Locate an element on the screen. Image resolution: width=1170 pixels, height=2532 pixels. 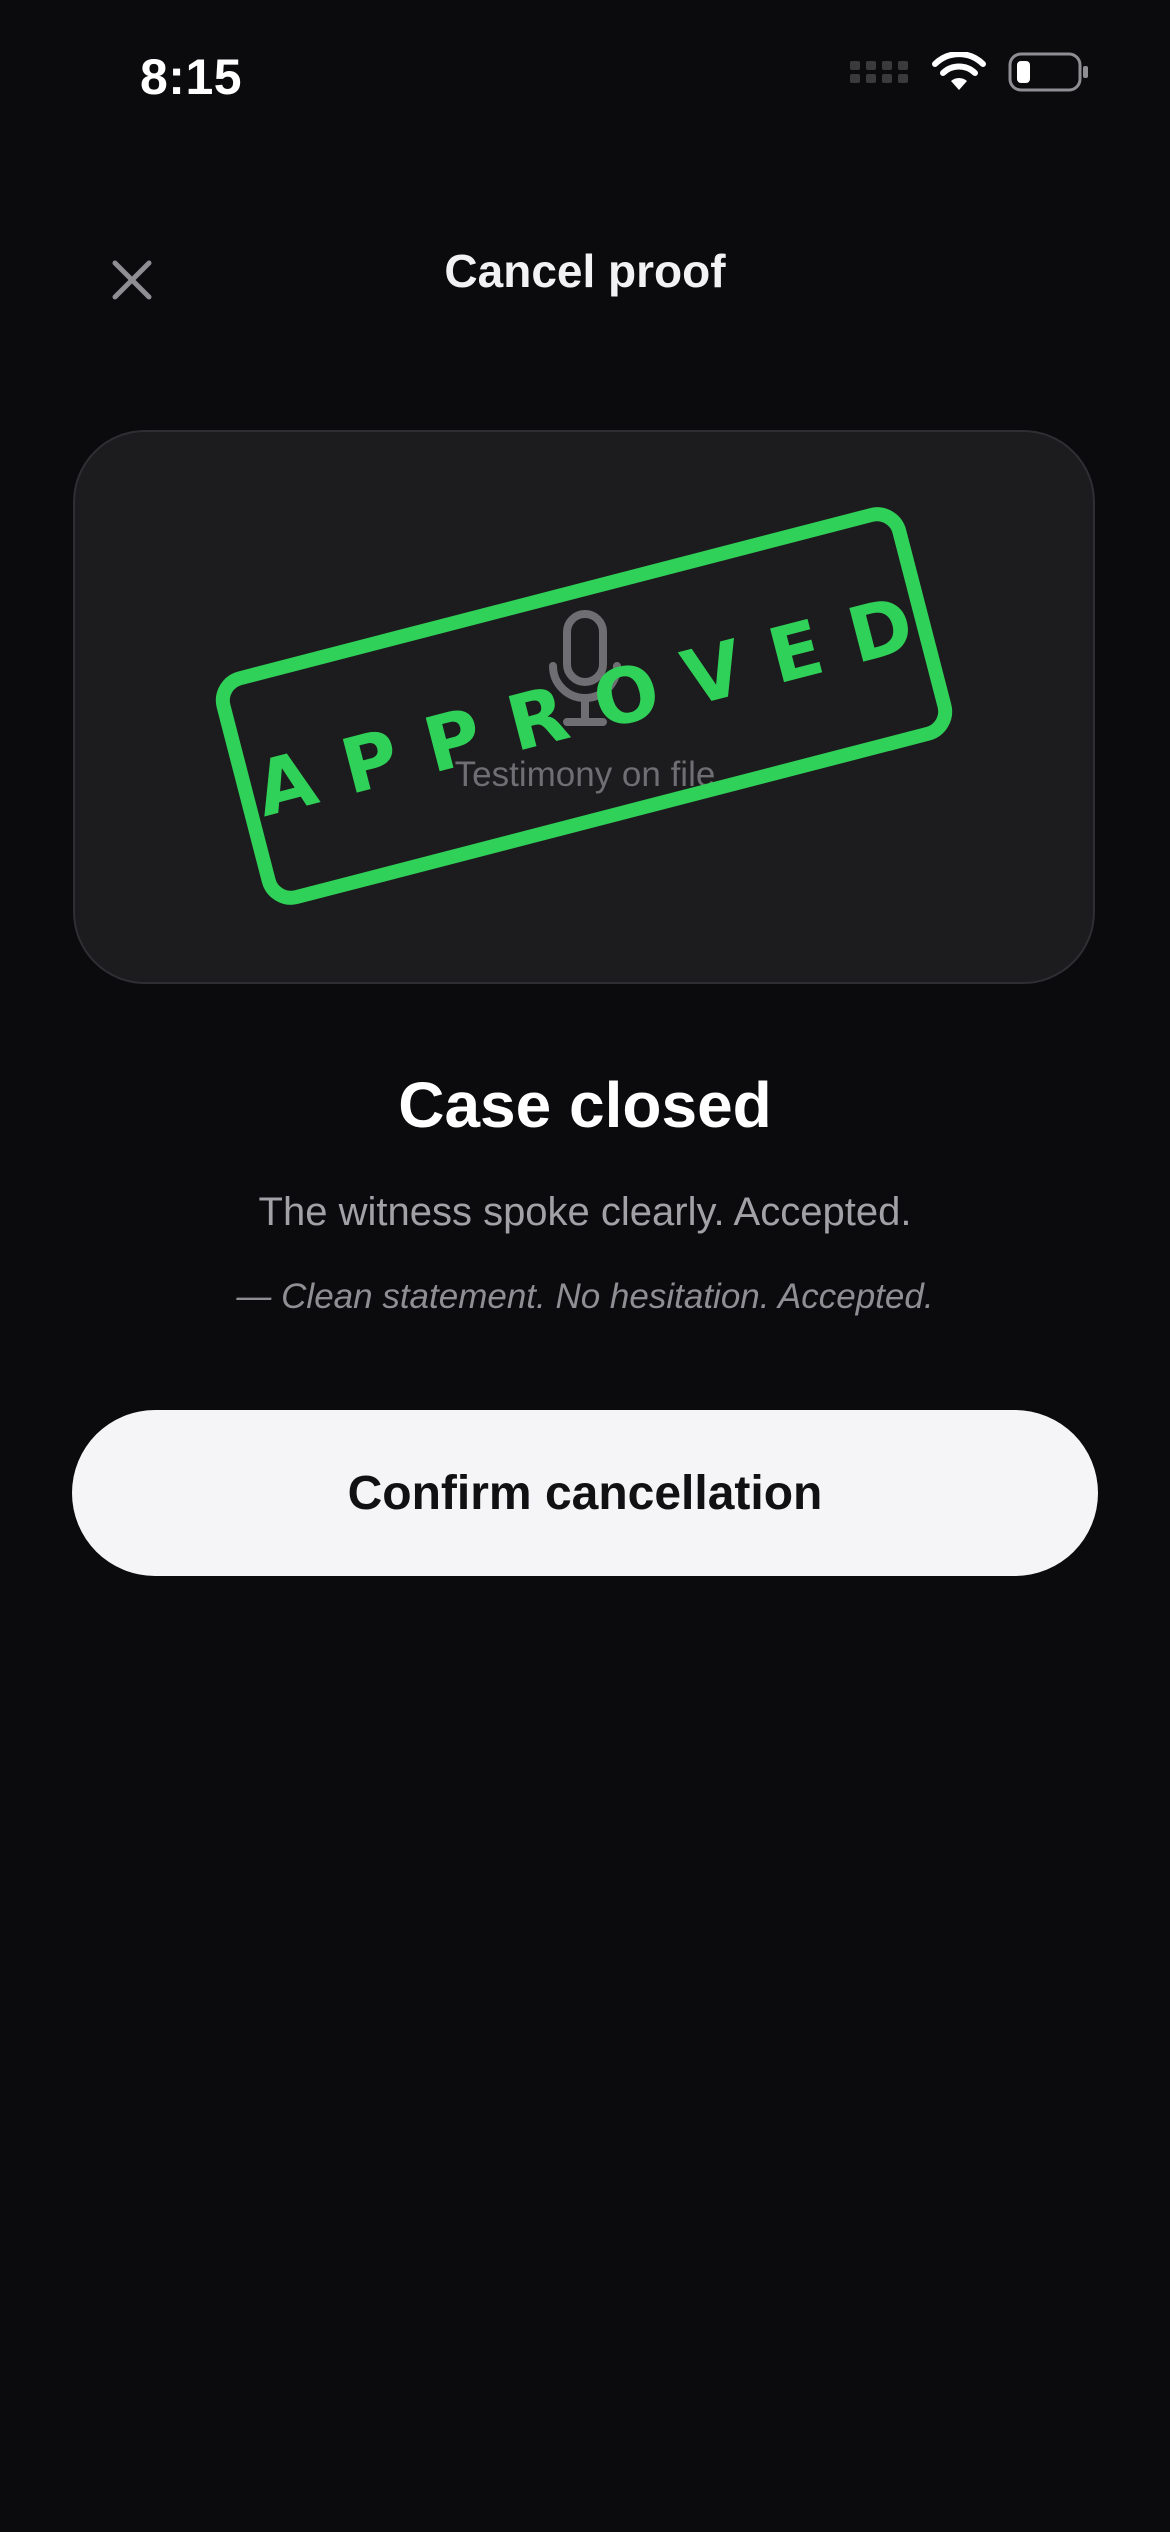
status-time: 8:15 is located at coordinates (191, 77).